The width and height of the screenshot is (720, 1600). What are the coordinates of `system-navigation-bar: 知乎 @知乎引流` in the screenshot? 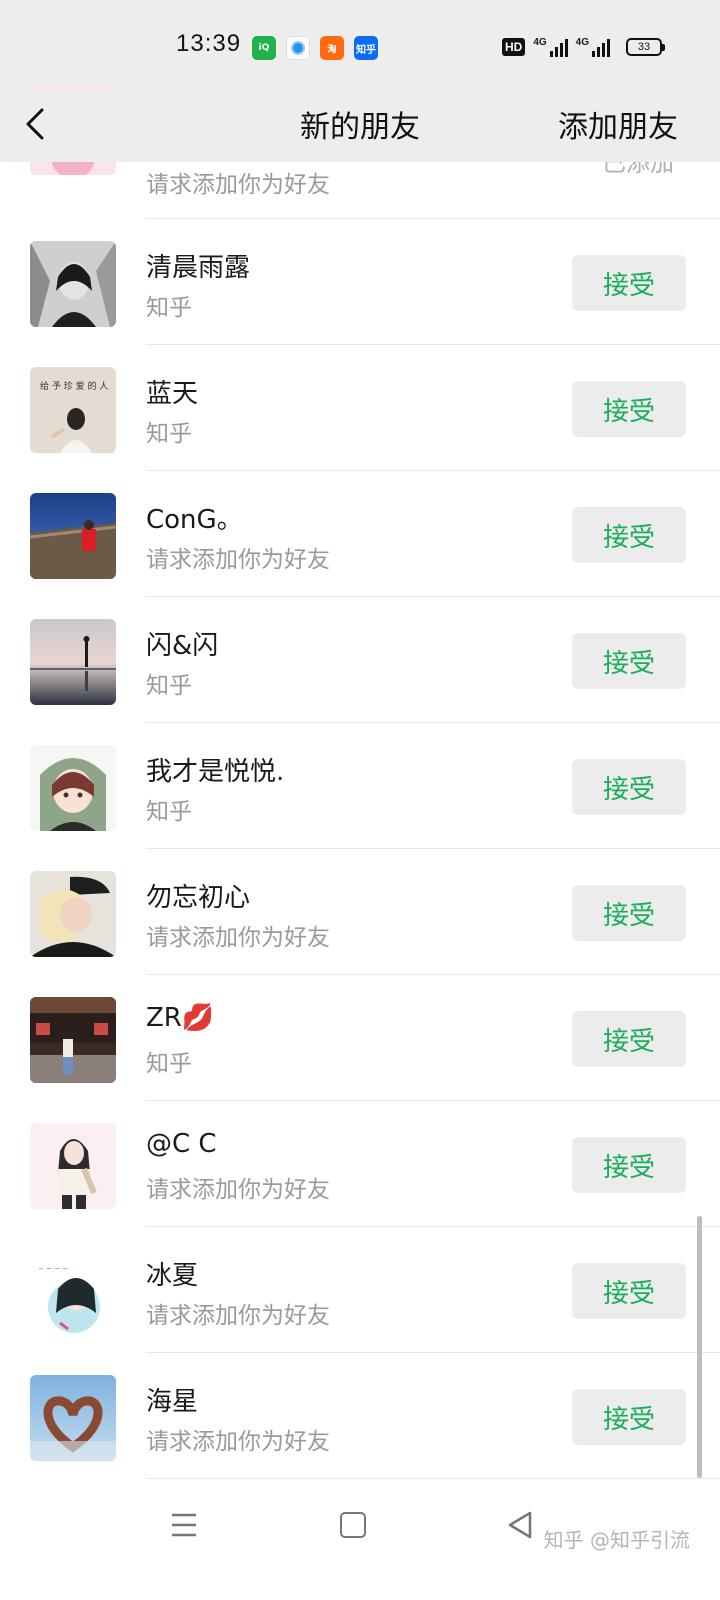 It's located at (360, 1542).